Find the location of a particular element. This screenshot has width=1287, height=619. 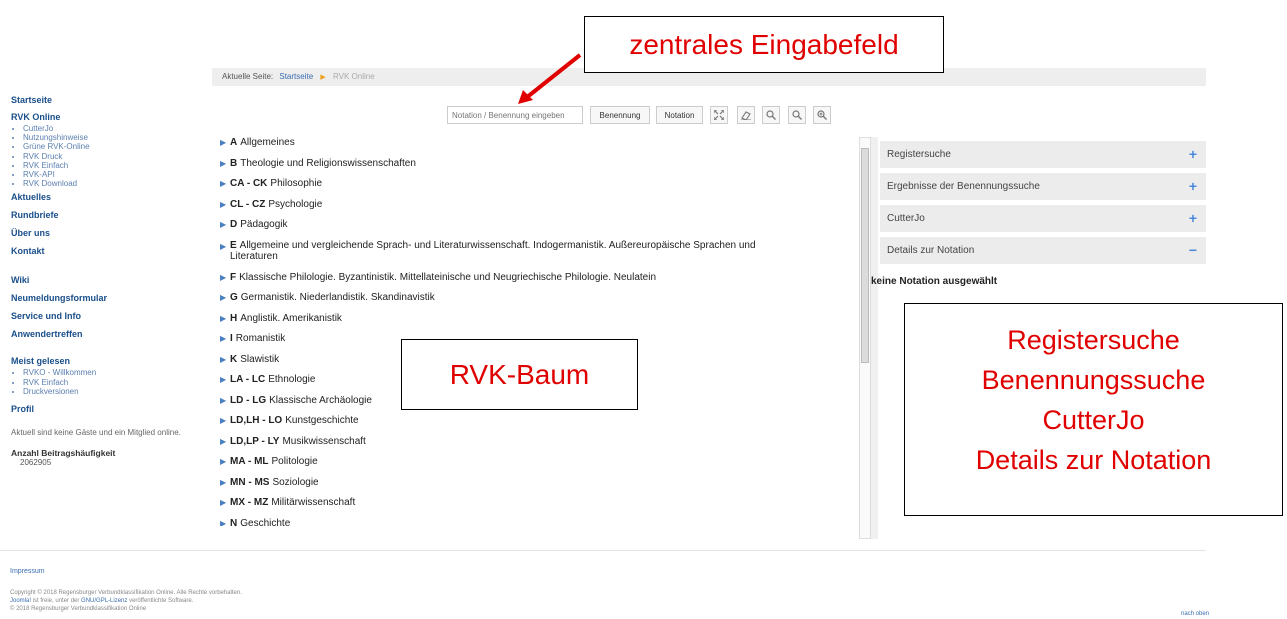

breadcrumb-home-link: Startseite is located at coordinates (296, 76).